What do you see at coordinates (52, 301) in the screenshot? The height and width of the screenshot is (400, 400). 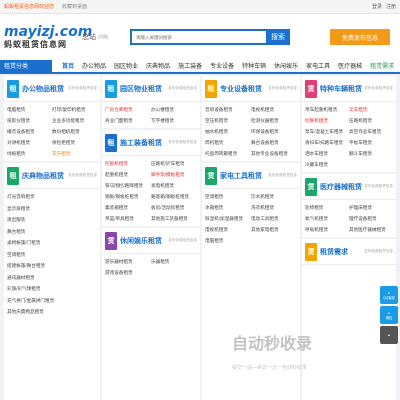 I see `list-item: 充气拱门/金属拱门租赁` at bounding box center [52, 301].